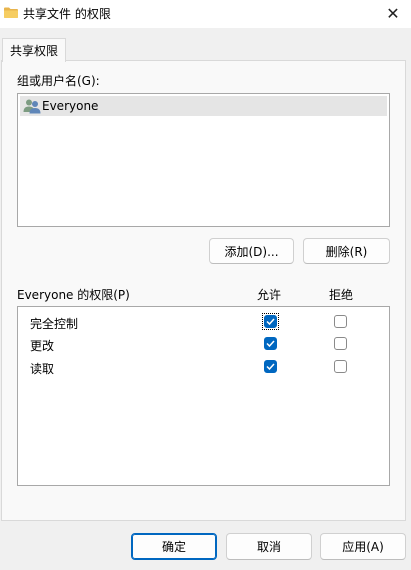  Describe the element at coordinates (205, 45) in the screenshot. I see `tab-strip: 共享权限` at that location.